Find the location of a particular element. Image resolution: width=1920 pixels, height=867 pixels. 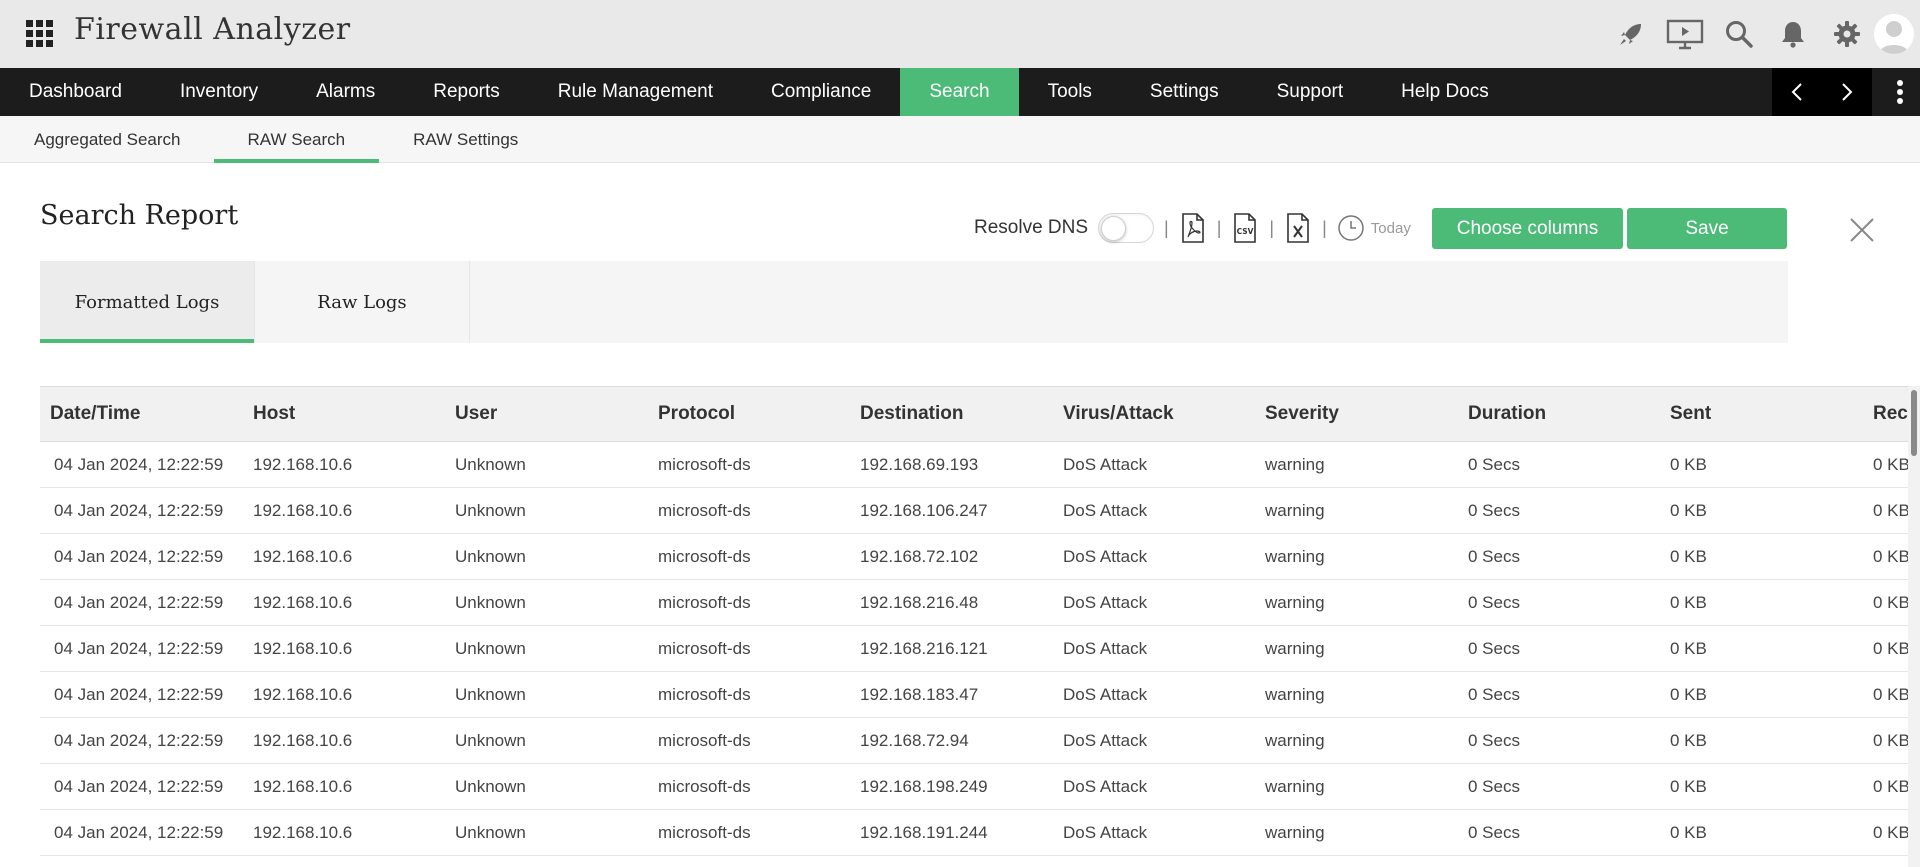

column-header-severity: Severity is located at coordinates (1356, 414).